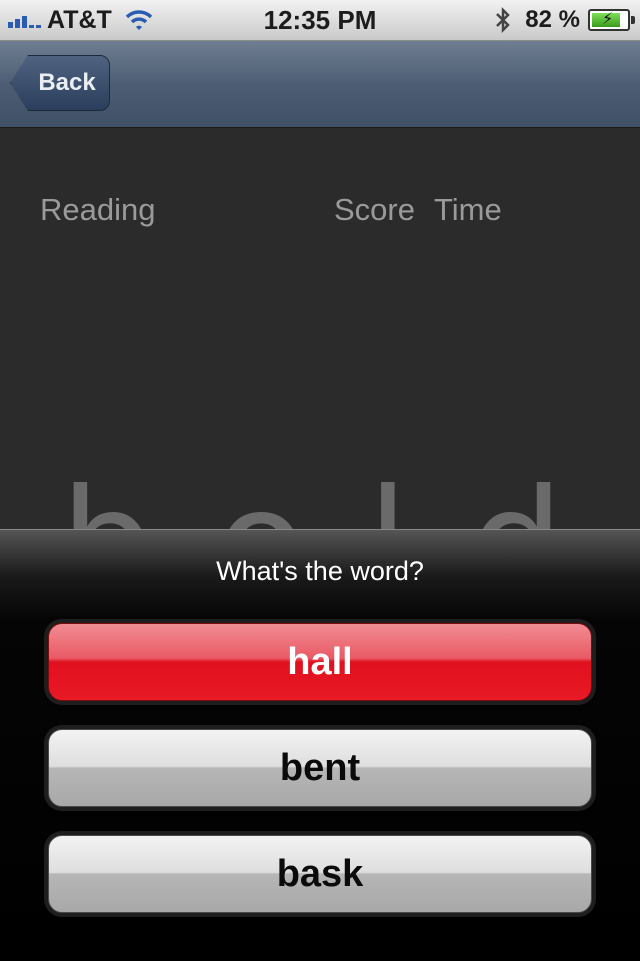  What do you see at coordinates (320, 571) in the screenshot?
I see `sheet-prompt: What's the word?` at bounding box center [320, 571].